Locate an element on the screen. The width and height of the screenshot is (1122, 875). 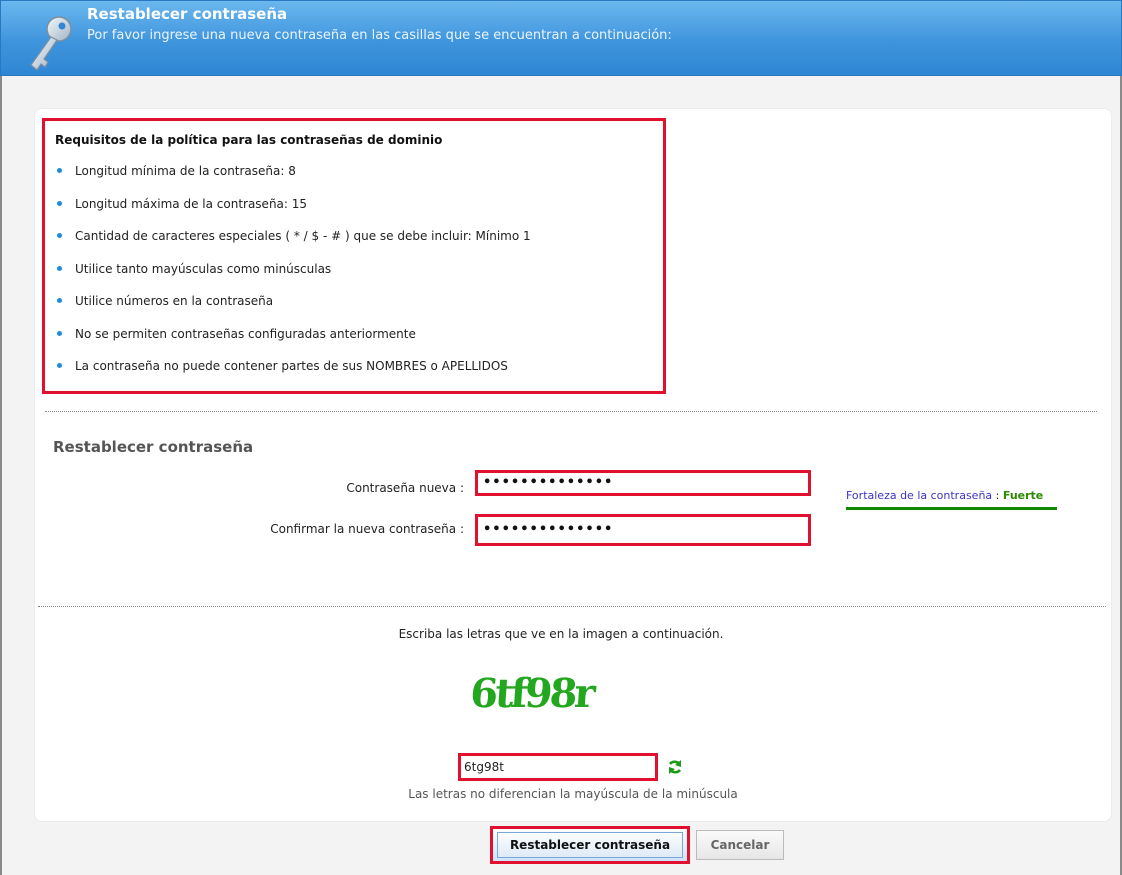
password-strength: Fortaleza de la contraseña : Fuerte is located at coordinates (944, 495).